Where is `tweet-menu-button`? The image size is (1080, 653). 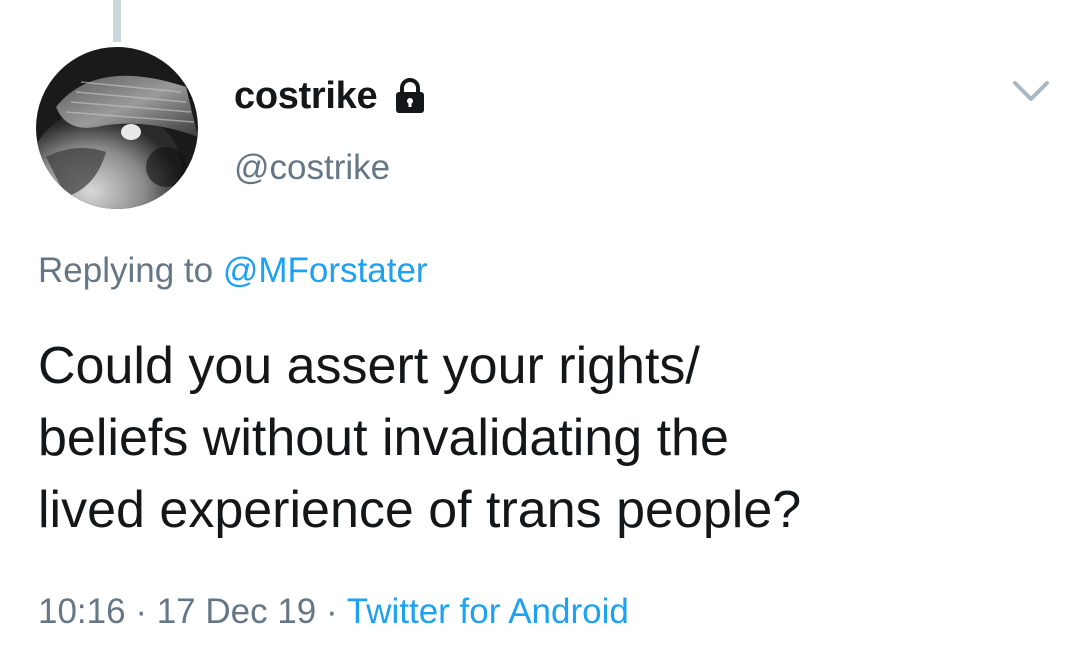
tweet-menu-button is located at coordinates (1031, 92).